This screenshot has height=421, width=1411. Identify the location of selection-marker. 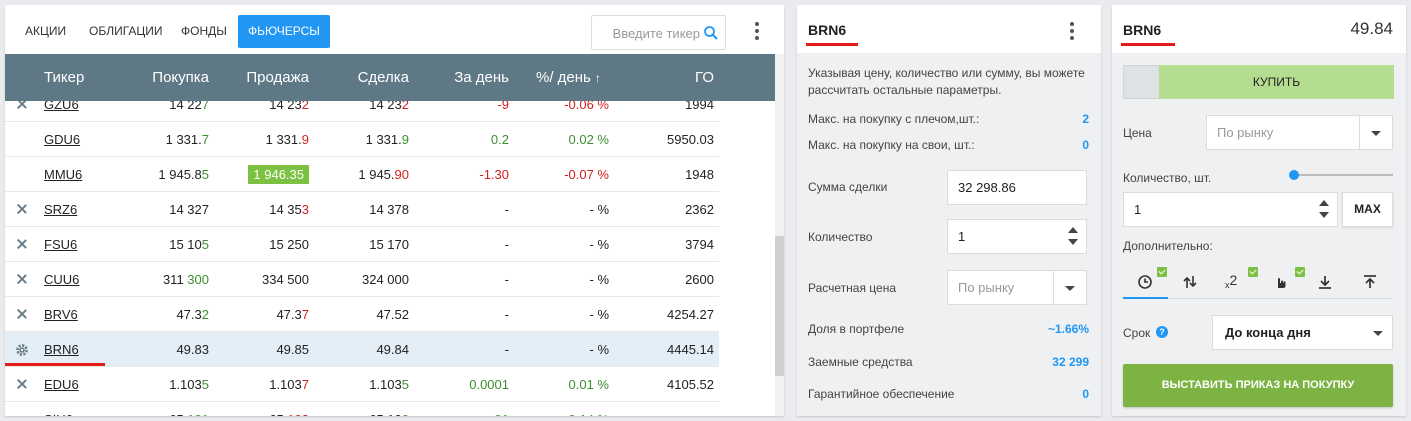
(55, 364).